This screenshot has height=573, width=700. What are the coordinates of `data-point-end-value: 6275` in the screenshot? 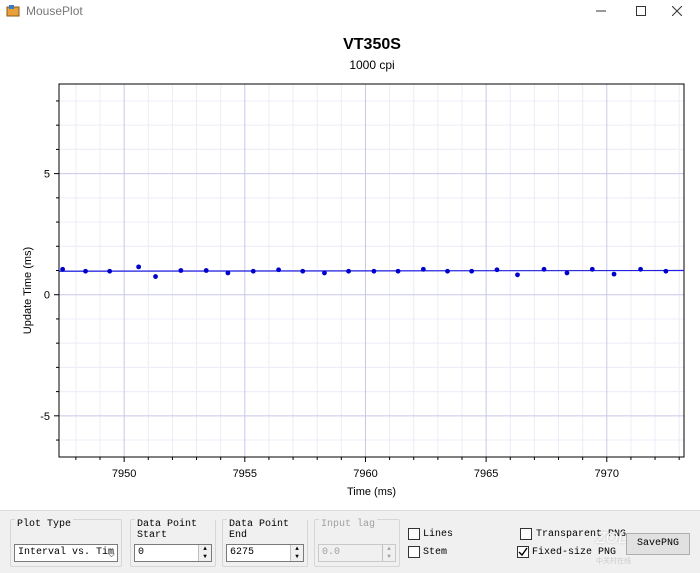 It's located at (242, 552).